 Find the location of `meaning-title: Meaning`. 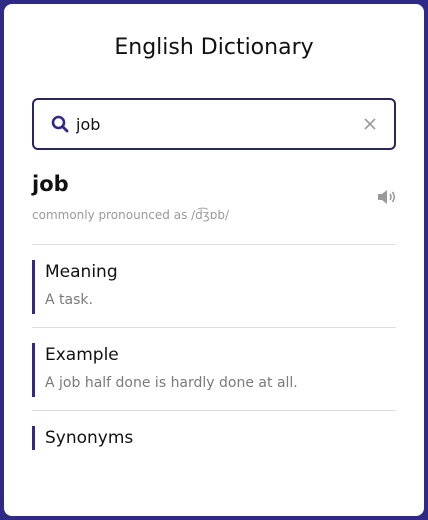

meaning-title: Meaning is located at coordinates (81, 272).